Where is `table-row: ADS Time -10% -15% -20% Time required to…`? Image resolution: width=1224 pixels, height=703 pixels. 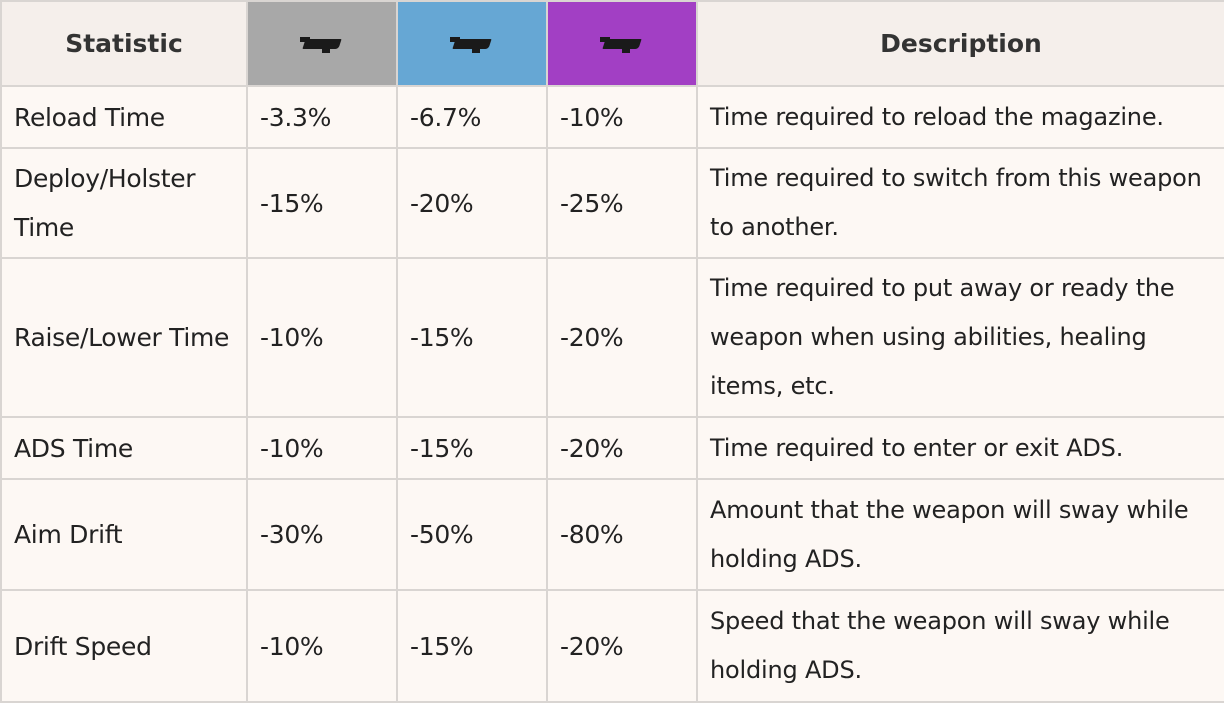
table-row: ADS Time -10% -15% -20% Time required to… is located at coordinates (612, 448).